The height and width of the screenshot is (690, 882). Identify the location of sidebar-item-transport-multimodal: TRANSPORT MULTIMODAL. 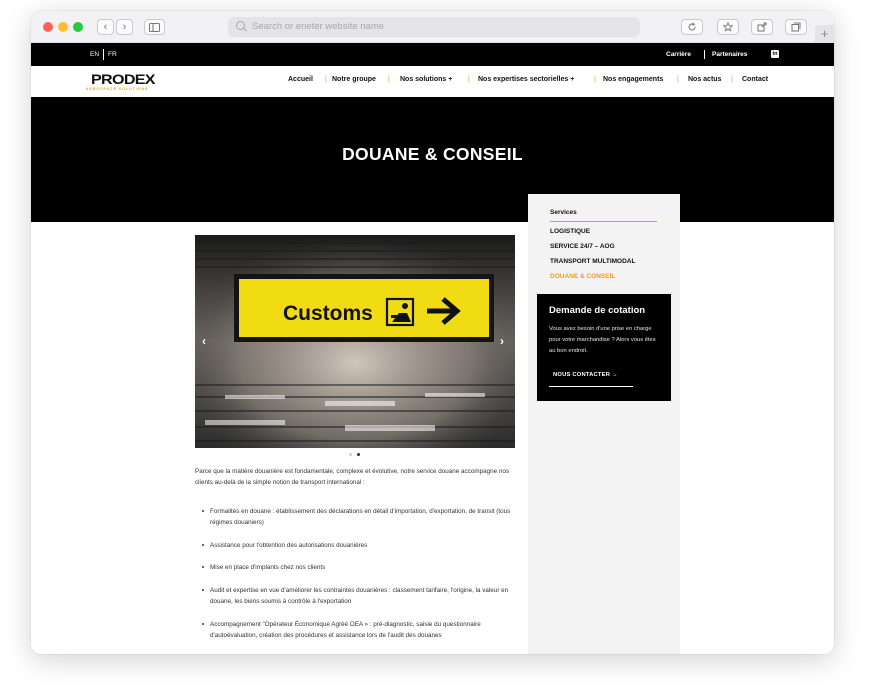
(592, 261).